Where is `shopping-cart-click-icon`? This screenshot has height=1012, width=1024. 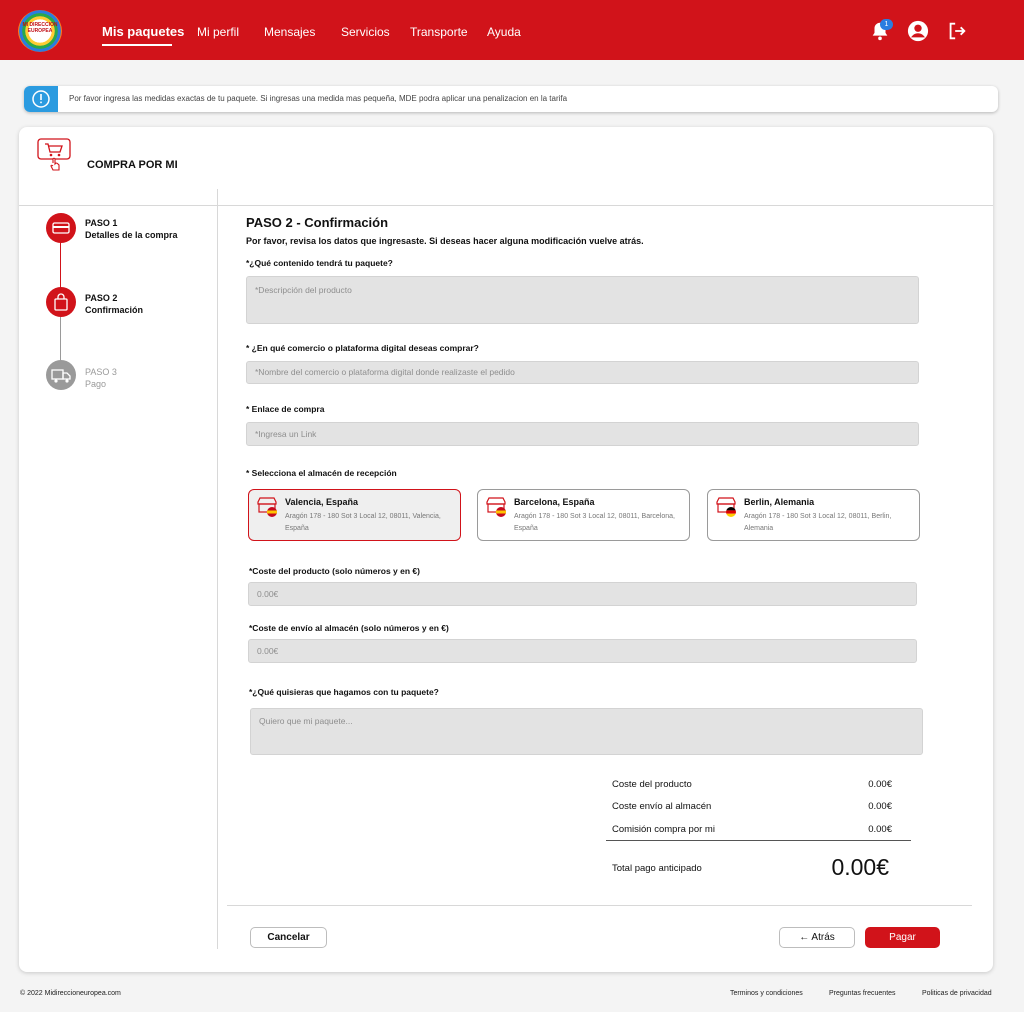 shopping-cart-click-icon is located at coordinates (54, 154).